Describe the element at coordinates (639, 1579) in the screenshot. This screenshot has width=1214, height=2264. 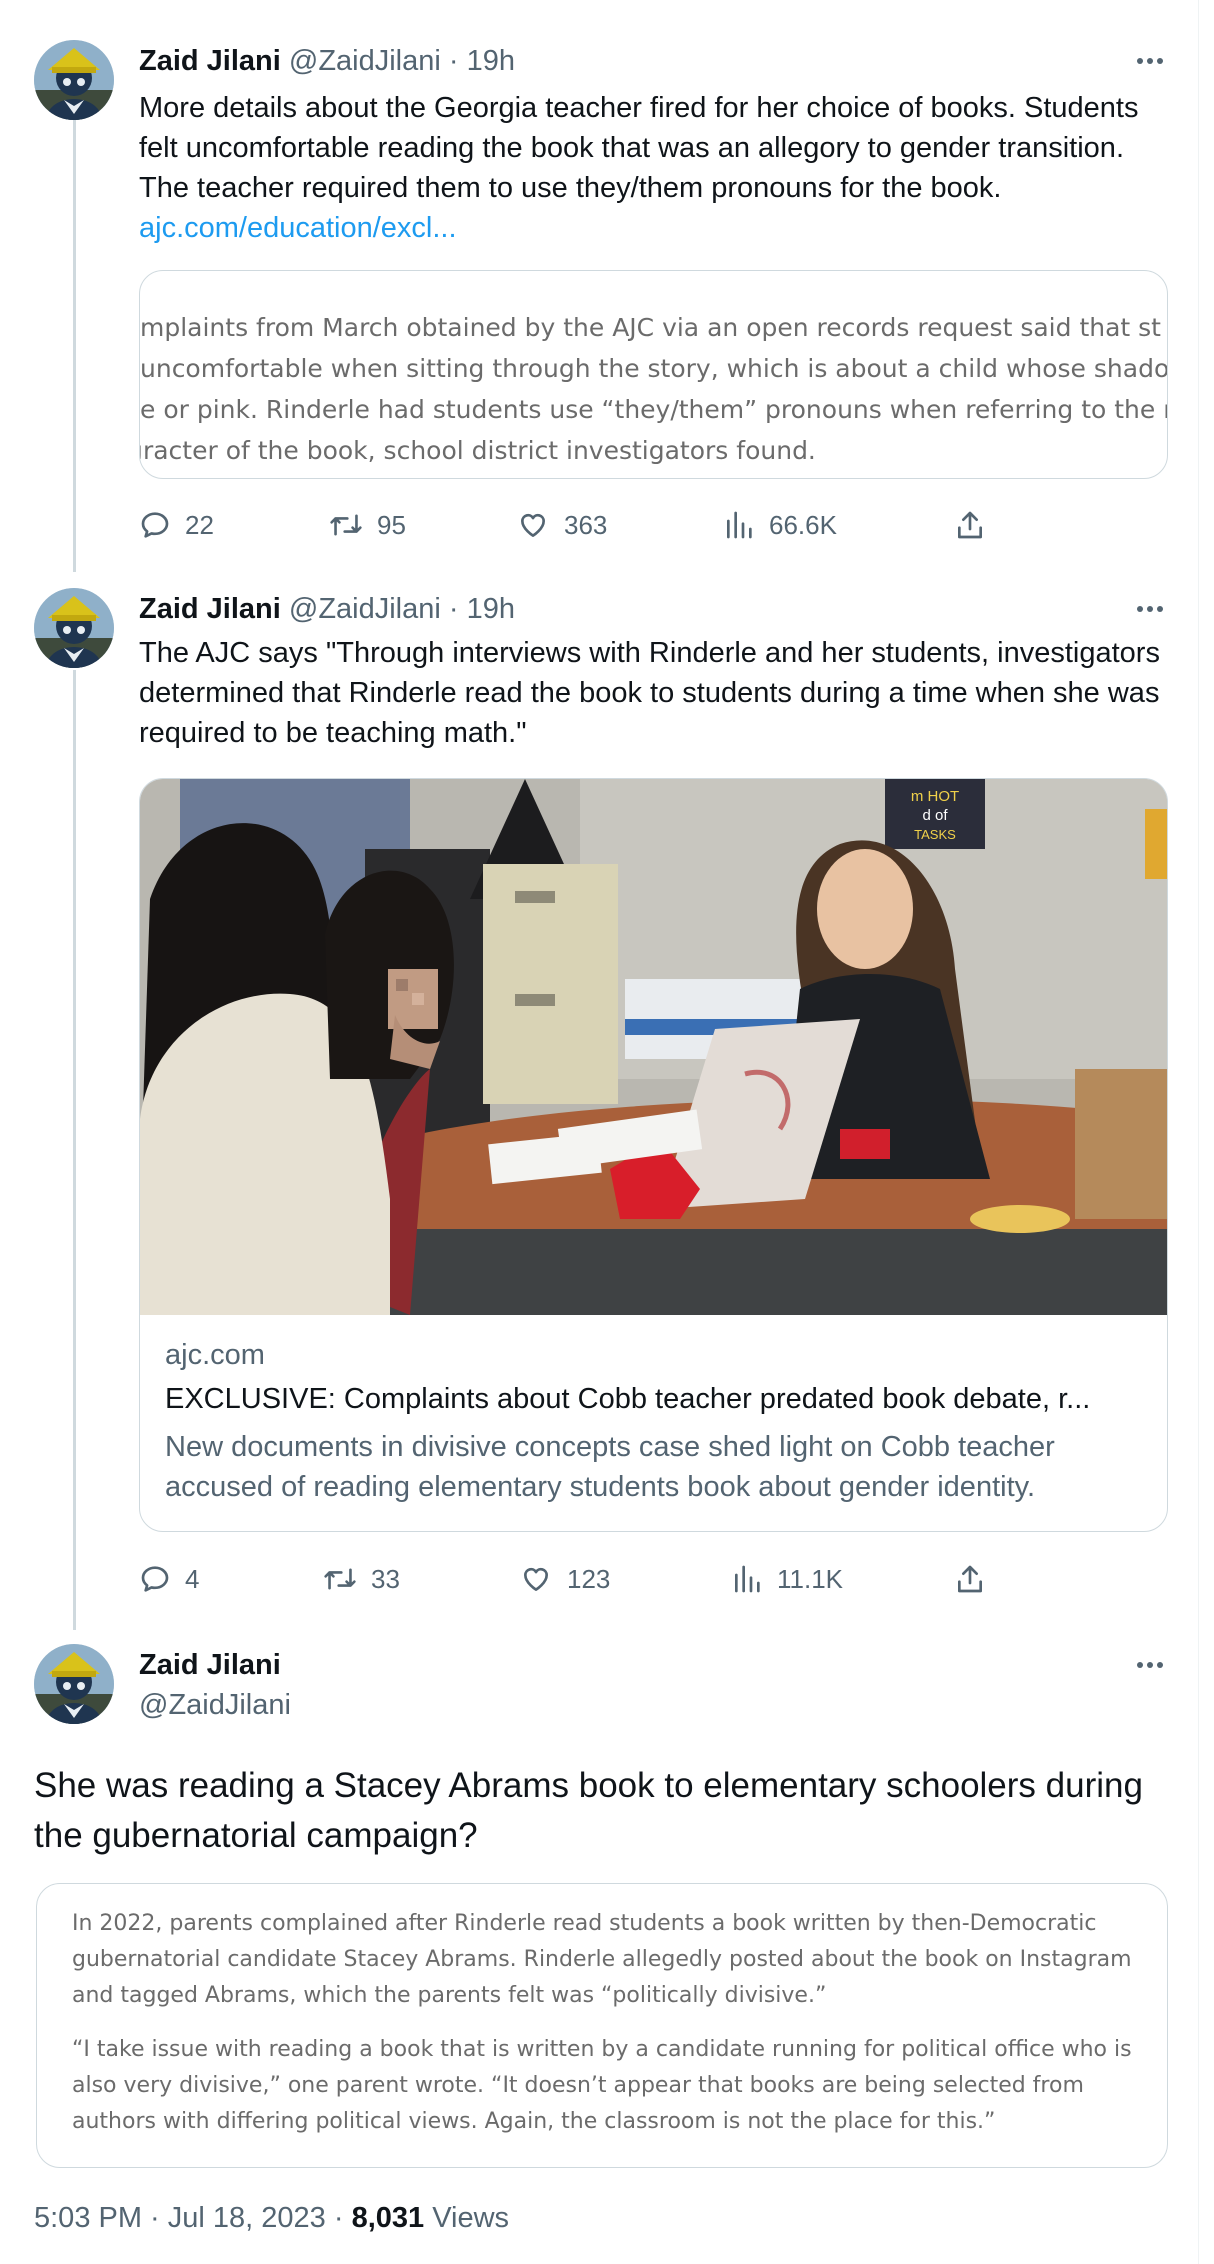
I see `tweet-actions: 4 33 123 11.1K` at that location.